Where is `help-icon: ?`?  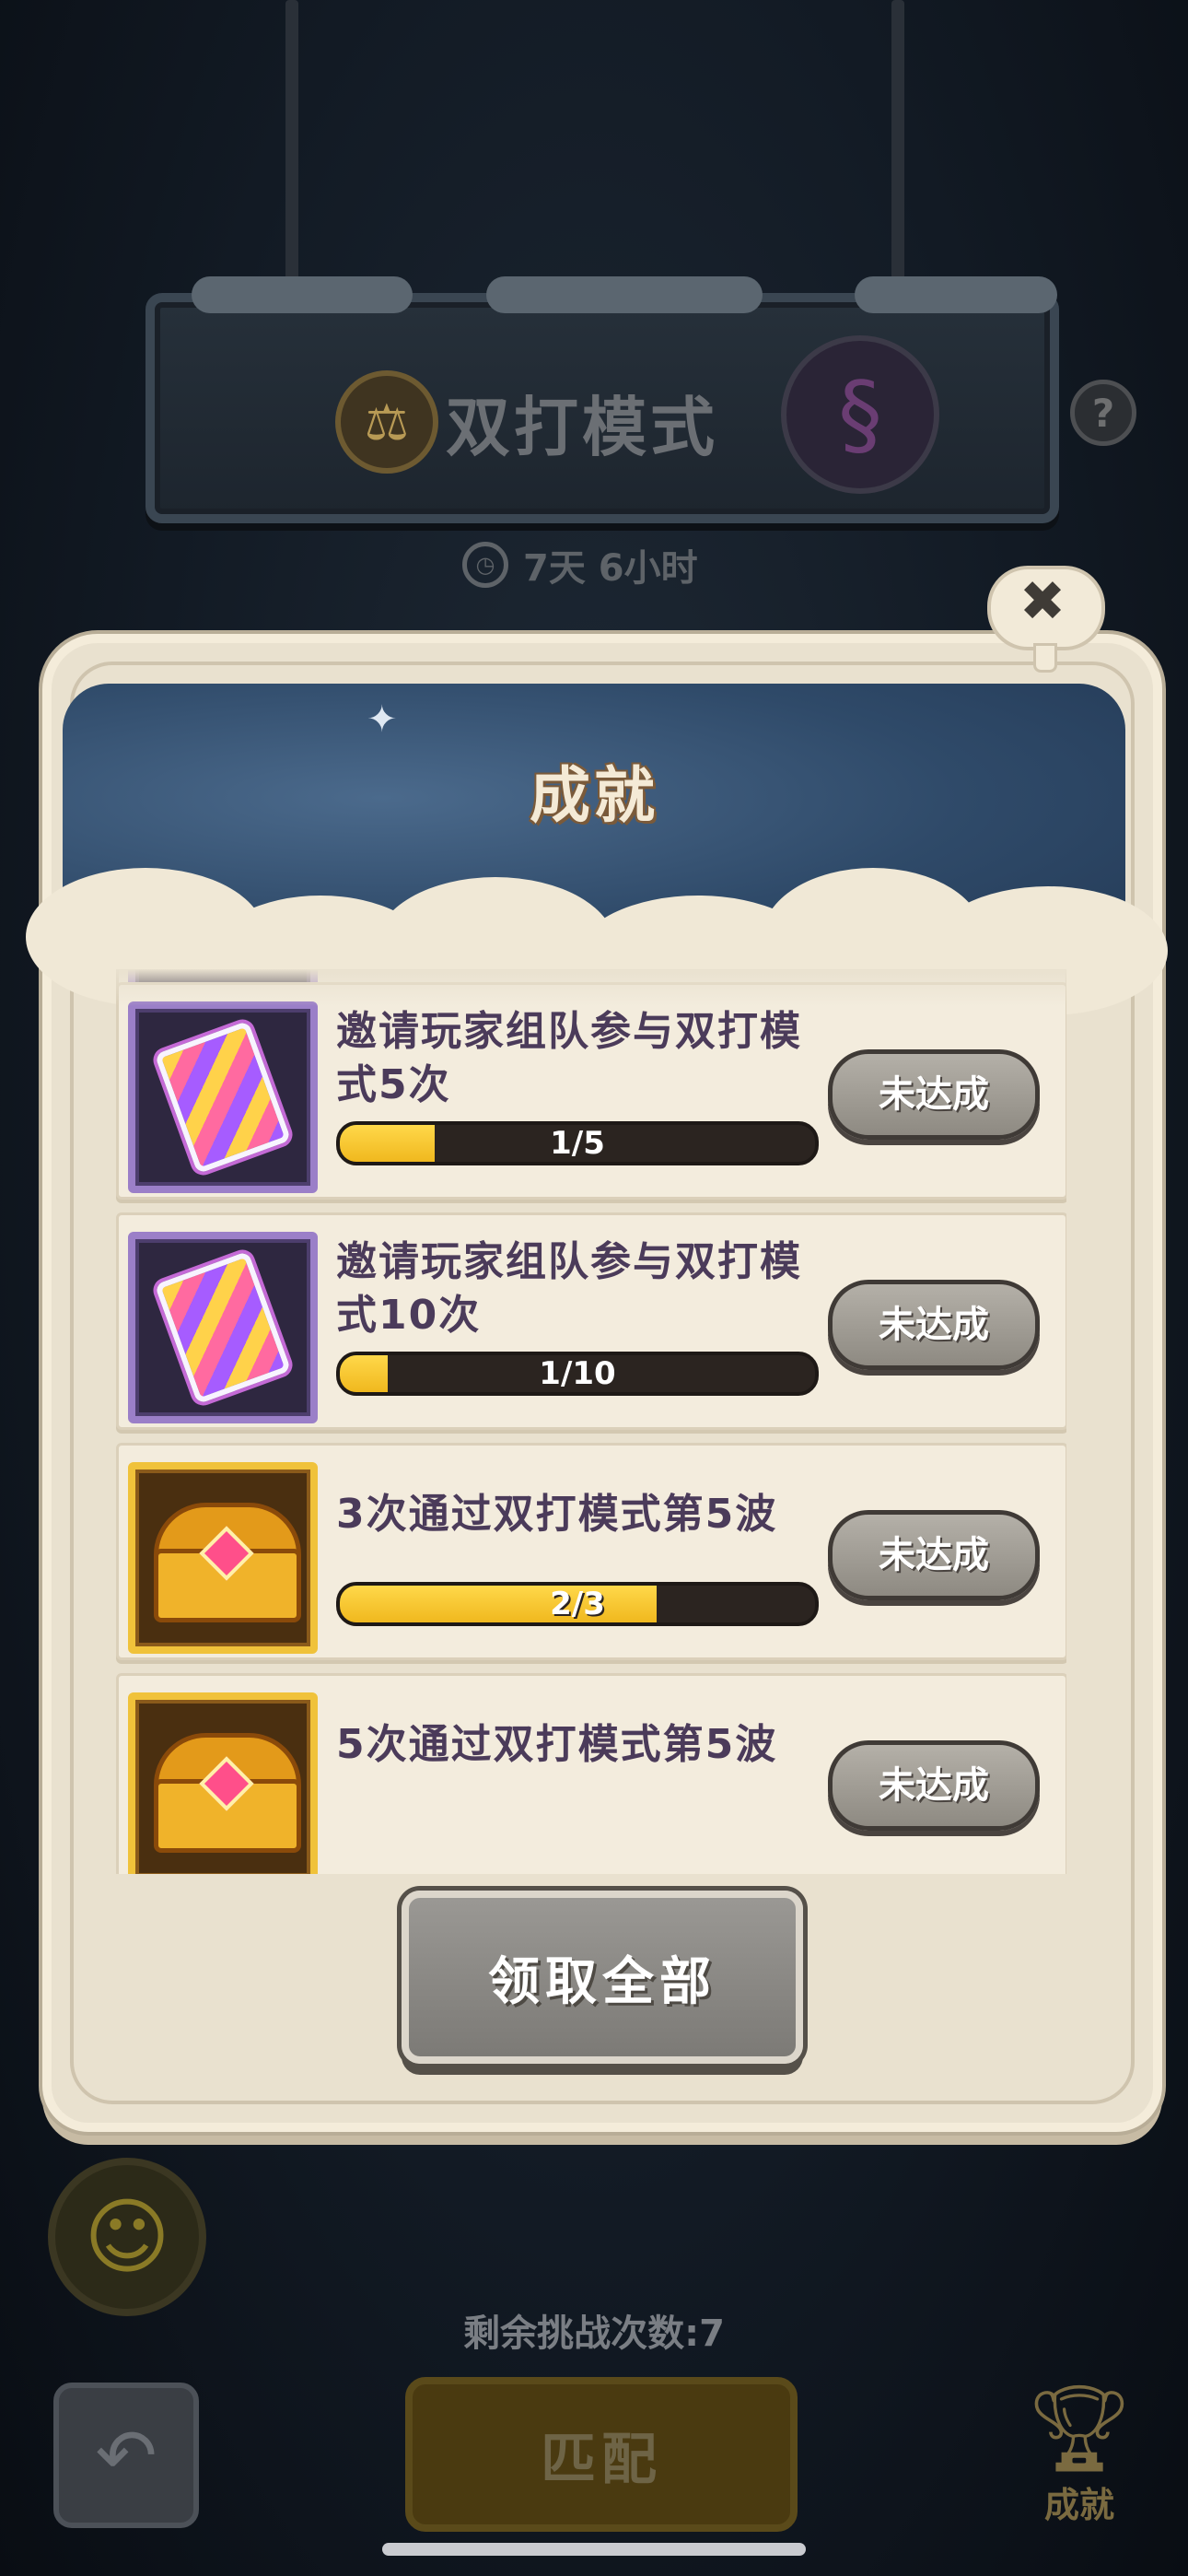 help-icon: ? is located at coordinates (1103, 413).